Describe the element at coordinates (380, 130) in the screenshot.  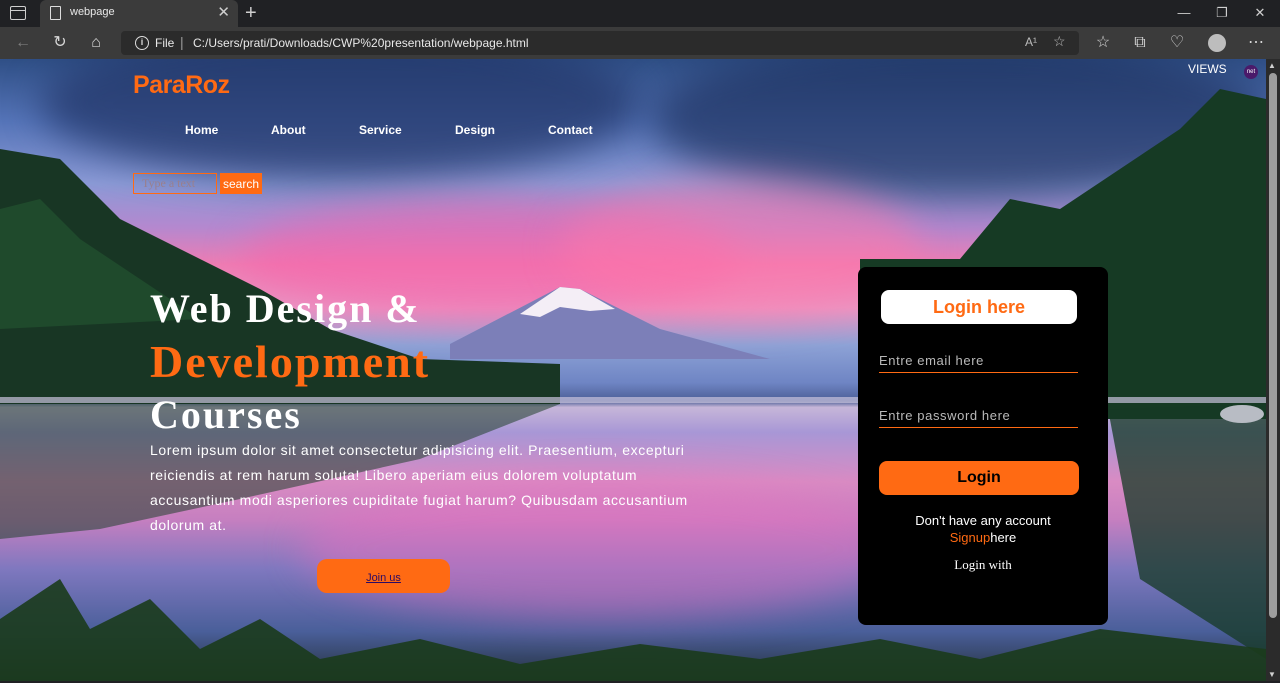
I see `nav-service: Service` at that location.